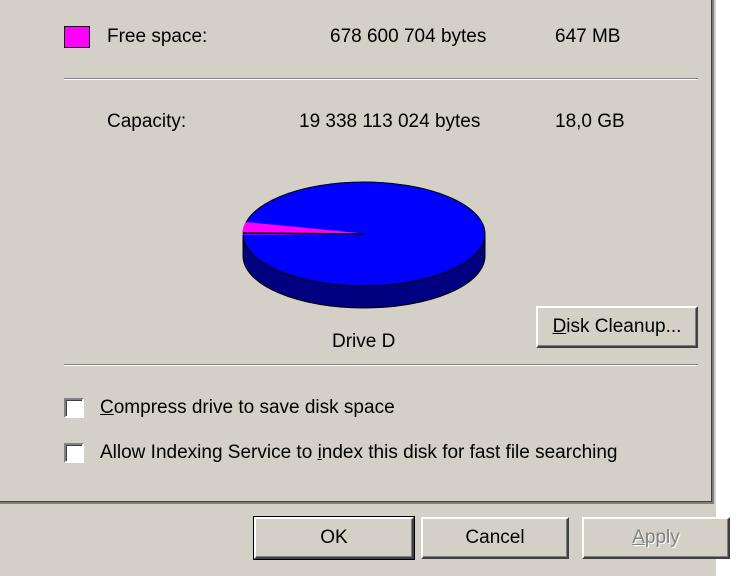 This screenshot has width=742, height=576. What do you see at coordinates (77, 37) in the screenshot?
I see `free-space-color-swatch` at bounding box center [77, 37].